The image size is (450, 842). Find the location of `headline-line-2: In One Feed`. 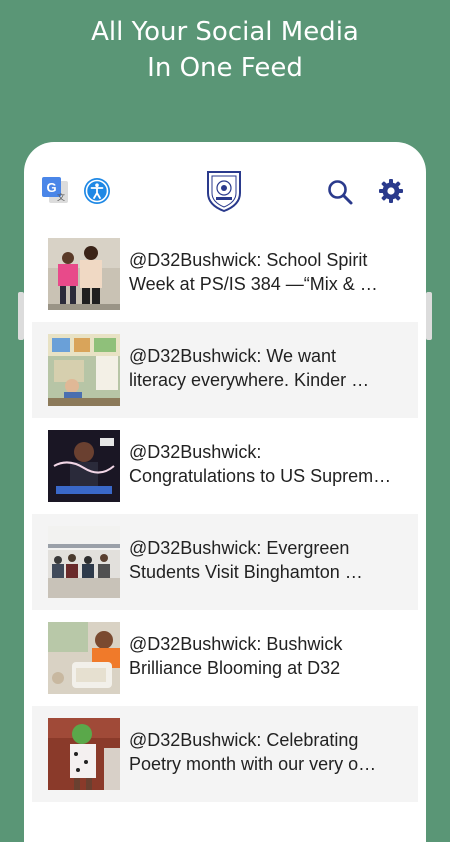

headline-line-2: In One Feed is located at coordinates (225, 68).